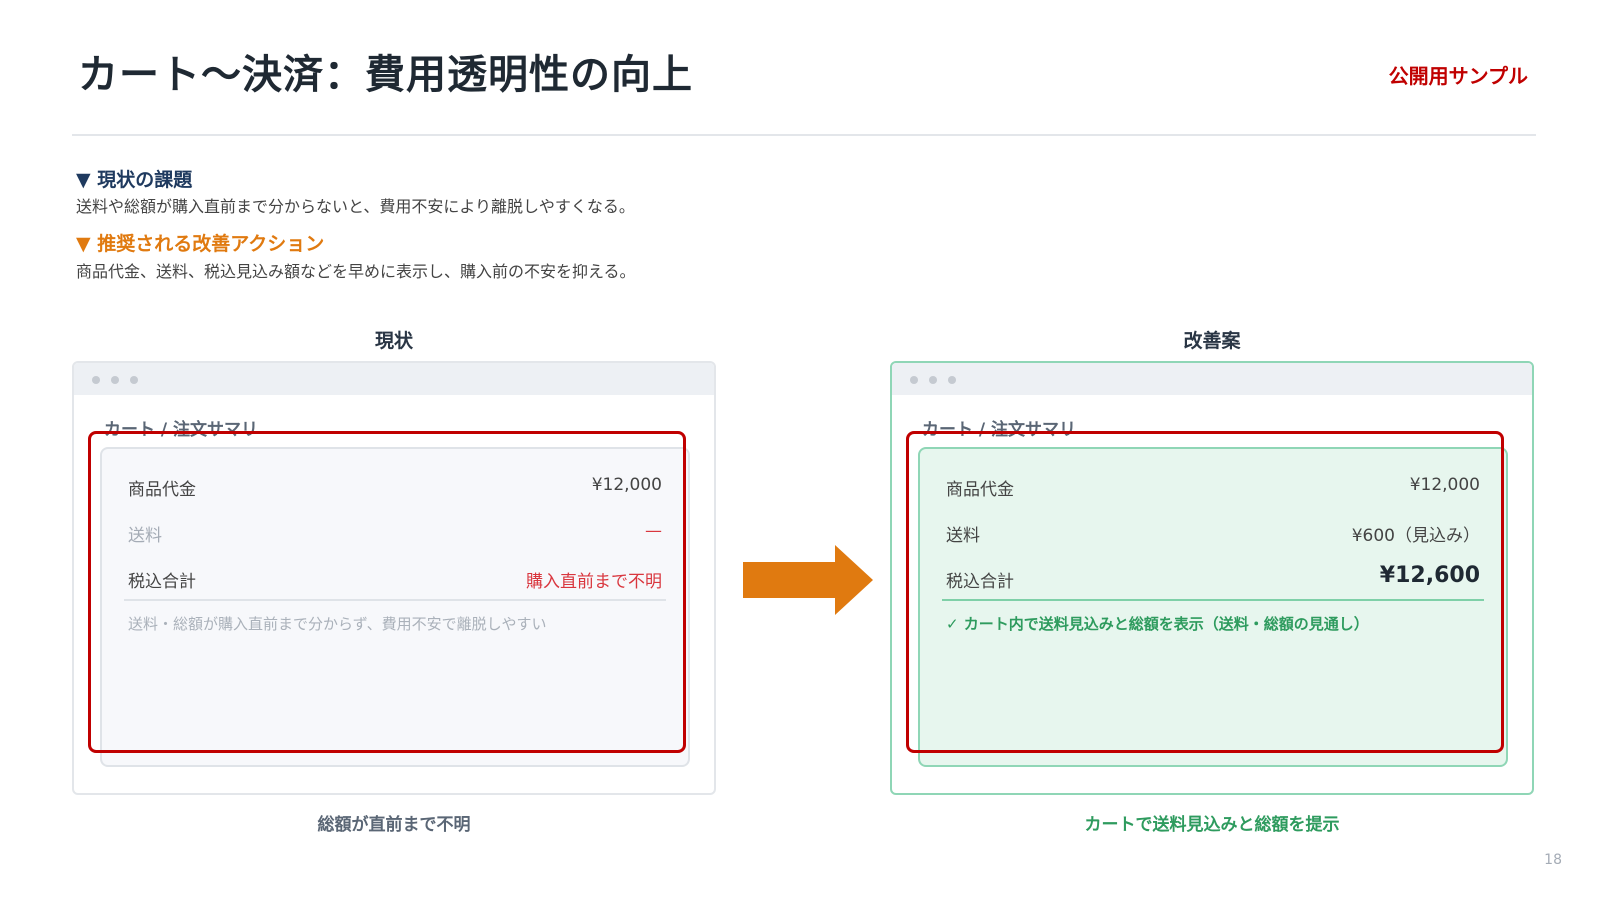  What do you see at coordinates (1212, 825) in the screenshot?
I see `proposal-caption: カートで送料見込みと総額を提示` at bounding box center [1212, 825].